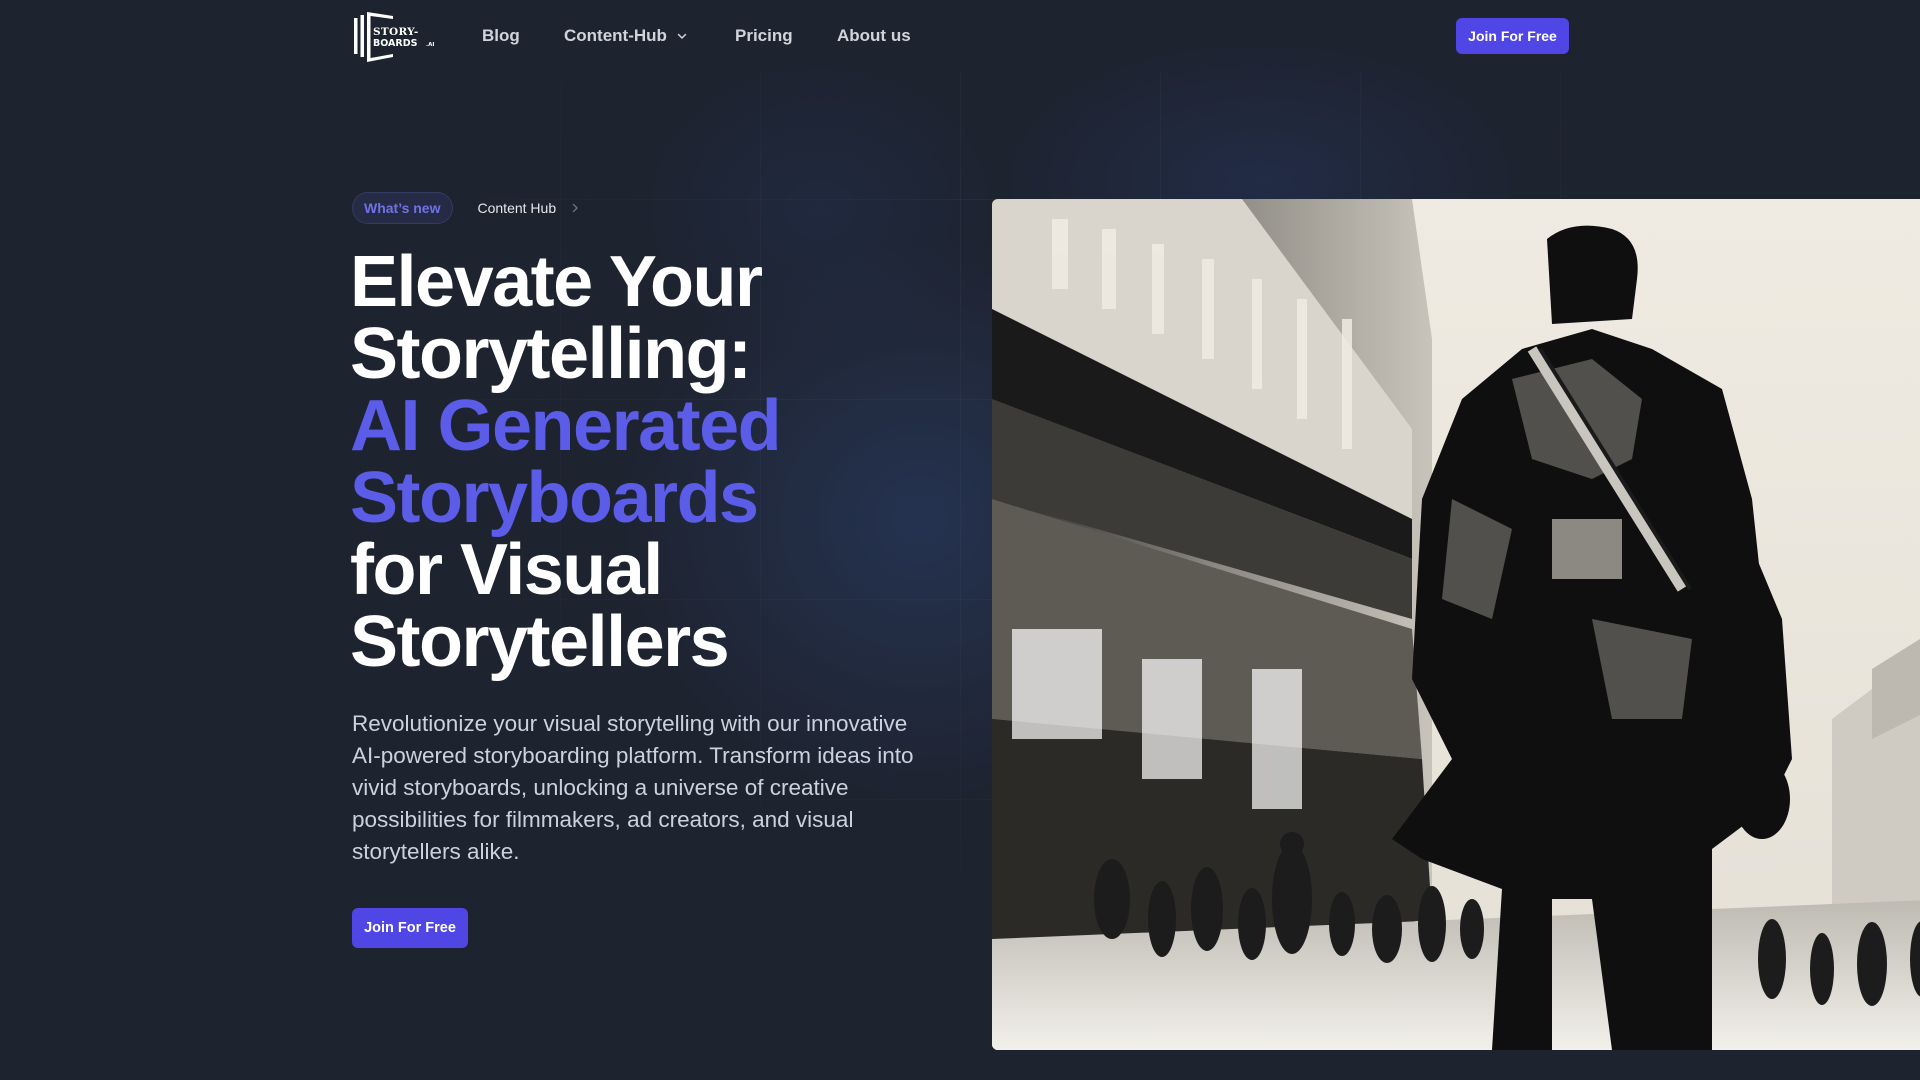 Image resolution: width=1920 pixels, height=1080 pixels. I want to click on nav-about-us-label: About us, so click(874, 35).